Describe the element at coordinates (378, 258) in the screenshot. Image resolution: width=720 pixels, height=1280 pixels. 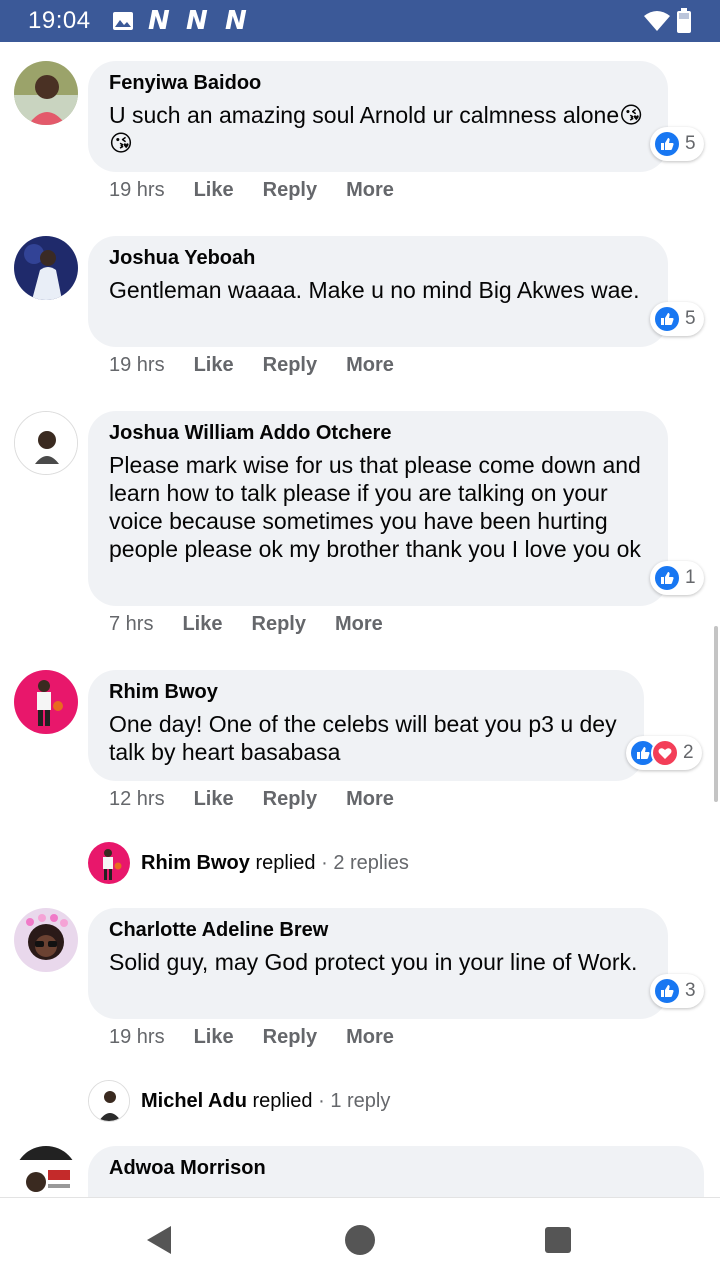
I see `comment-author: Joshua Yeboah` at that location.